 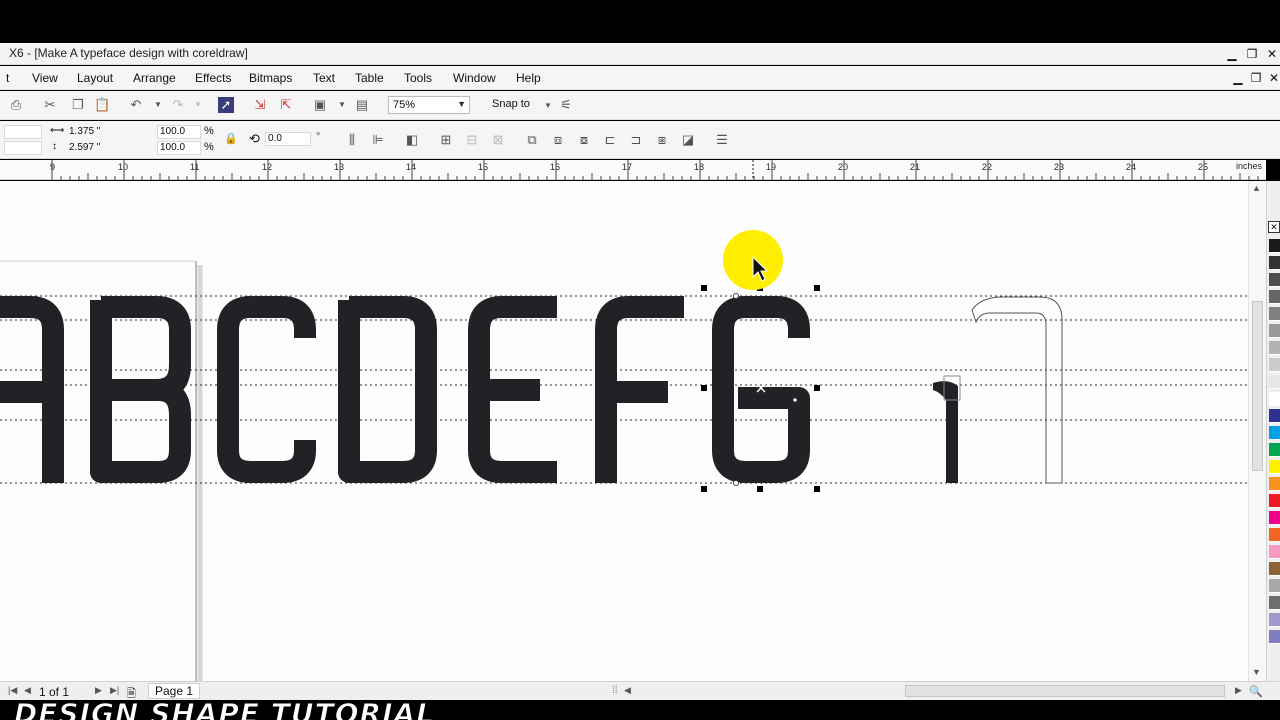 What do you see at coordinates (23, 148) in the screenshot?
I see `y-position-field` at bounding box center [23, 148].